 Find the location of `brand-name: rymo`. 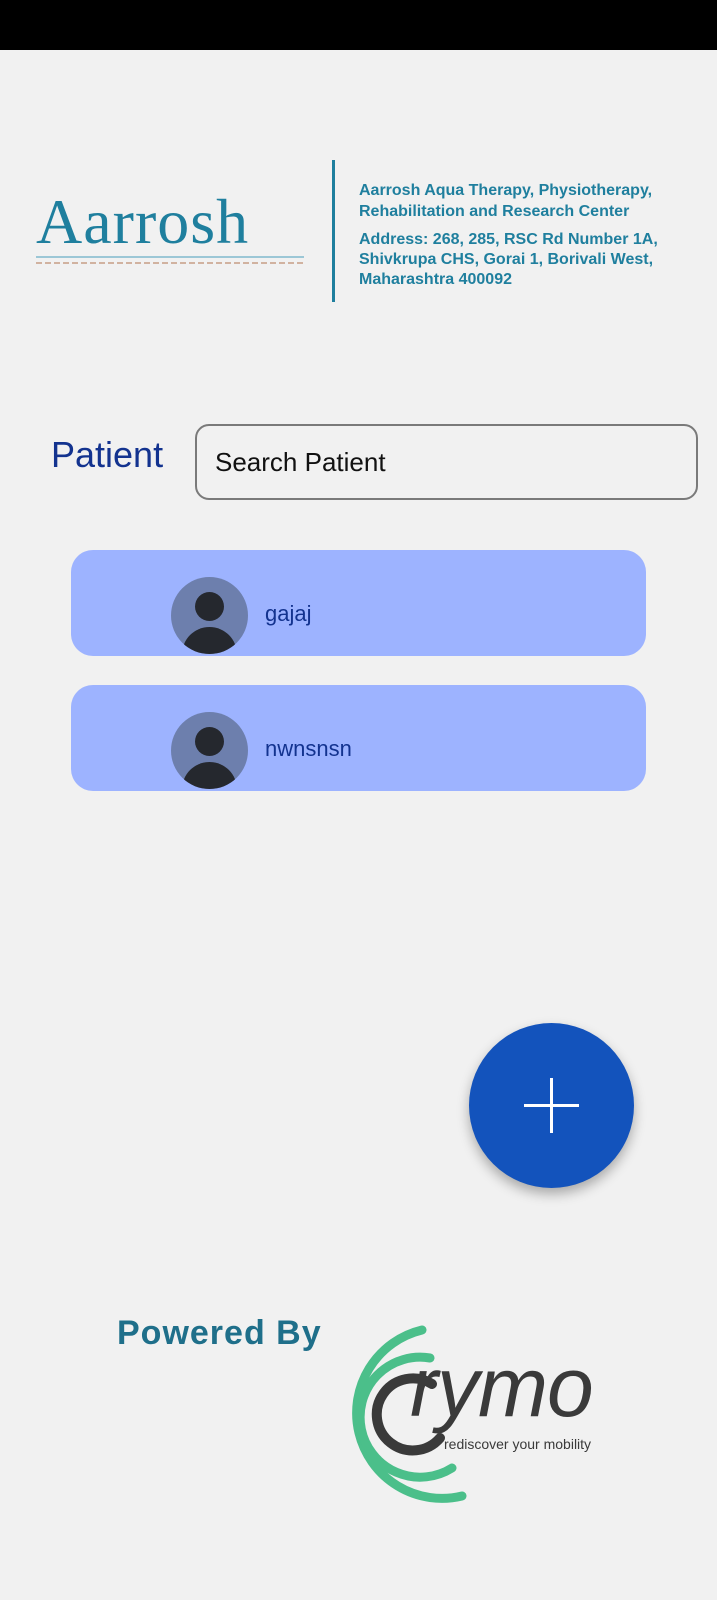

brand-name: rymo is located at coordinates (502, 1387).